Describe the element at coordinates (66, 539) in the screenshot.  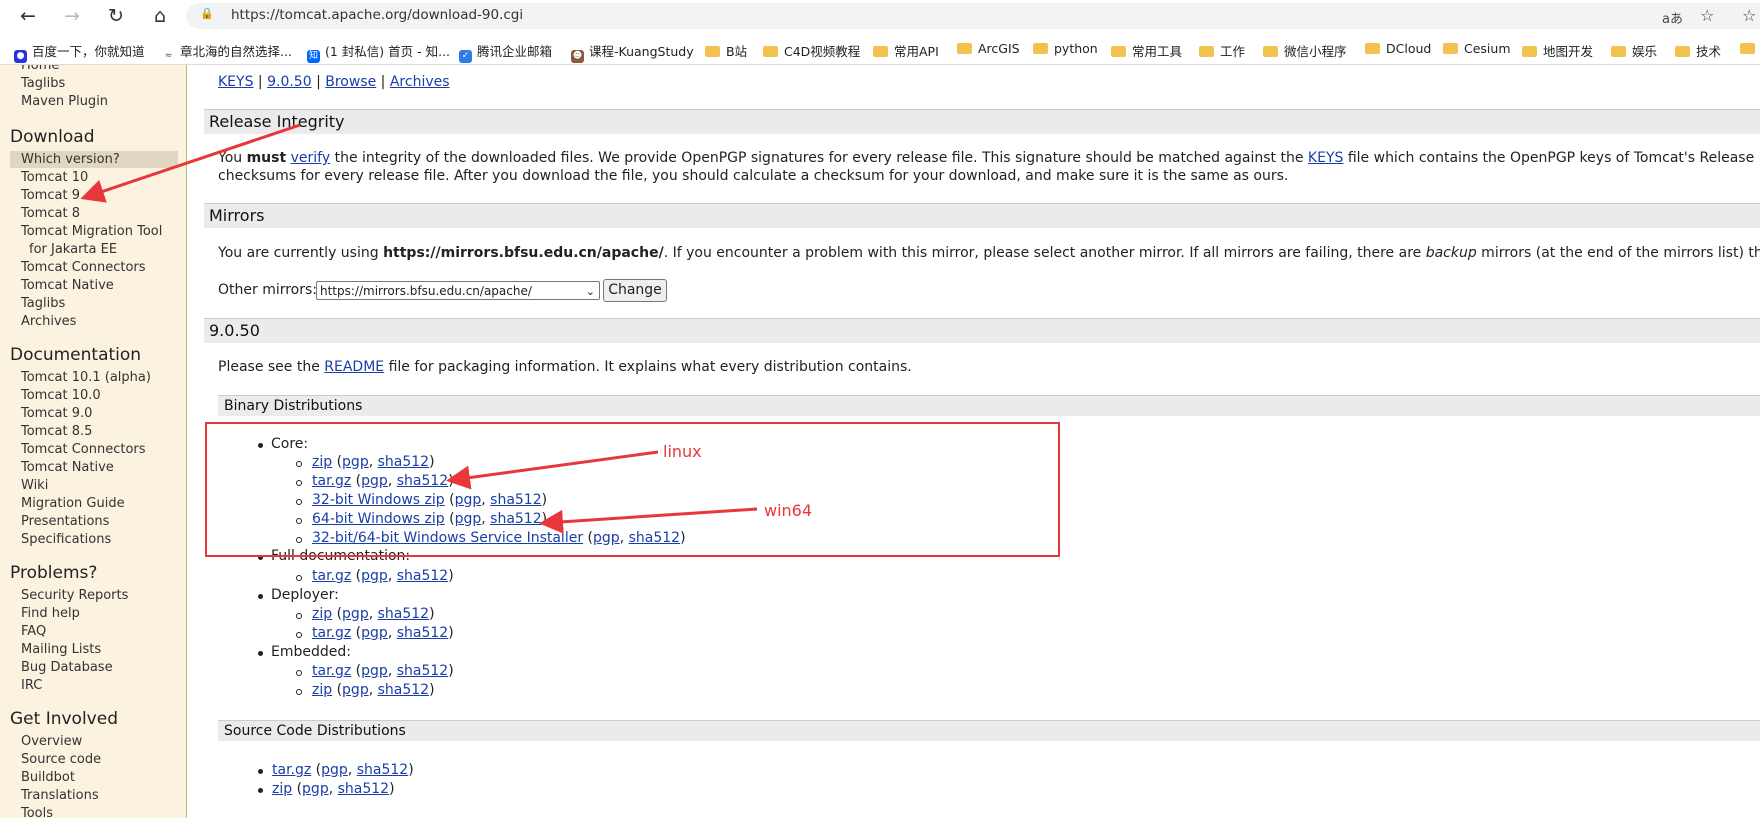
I see `sidebar-item-specifications: Specifications` at that location.